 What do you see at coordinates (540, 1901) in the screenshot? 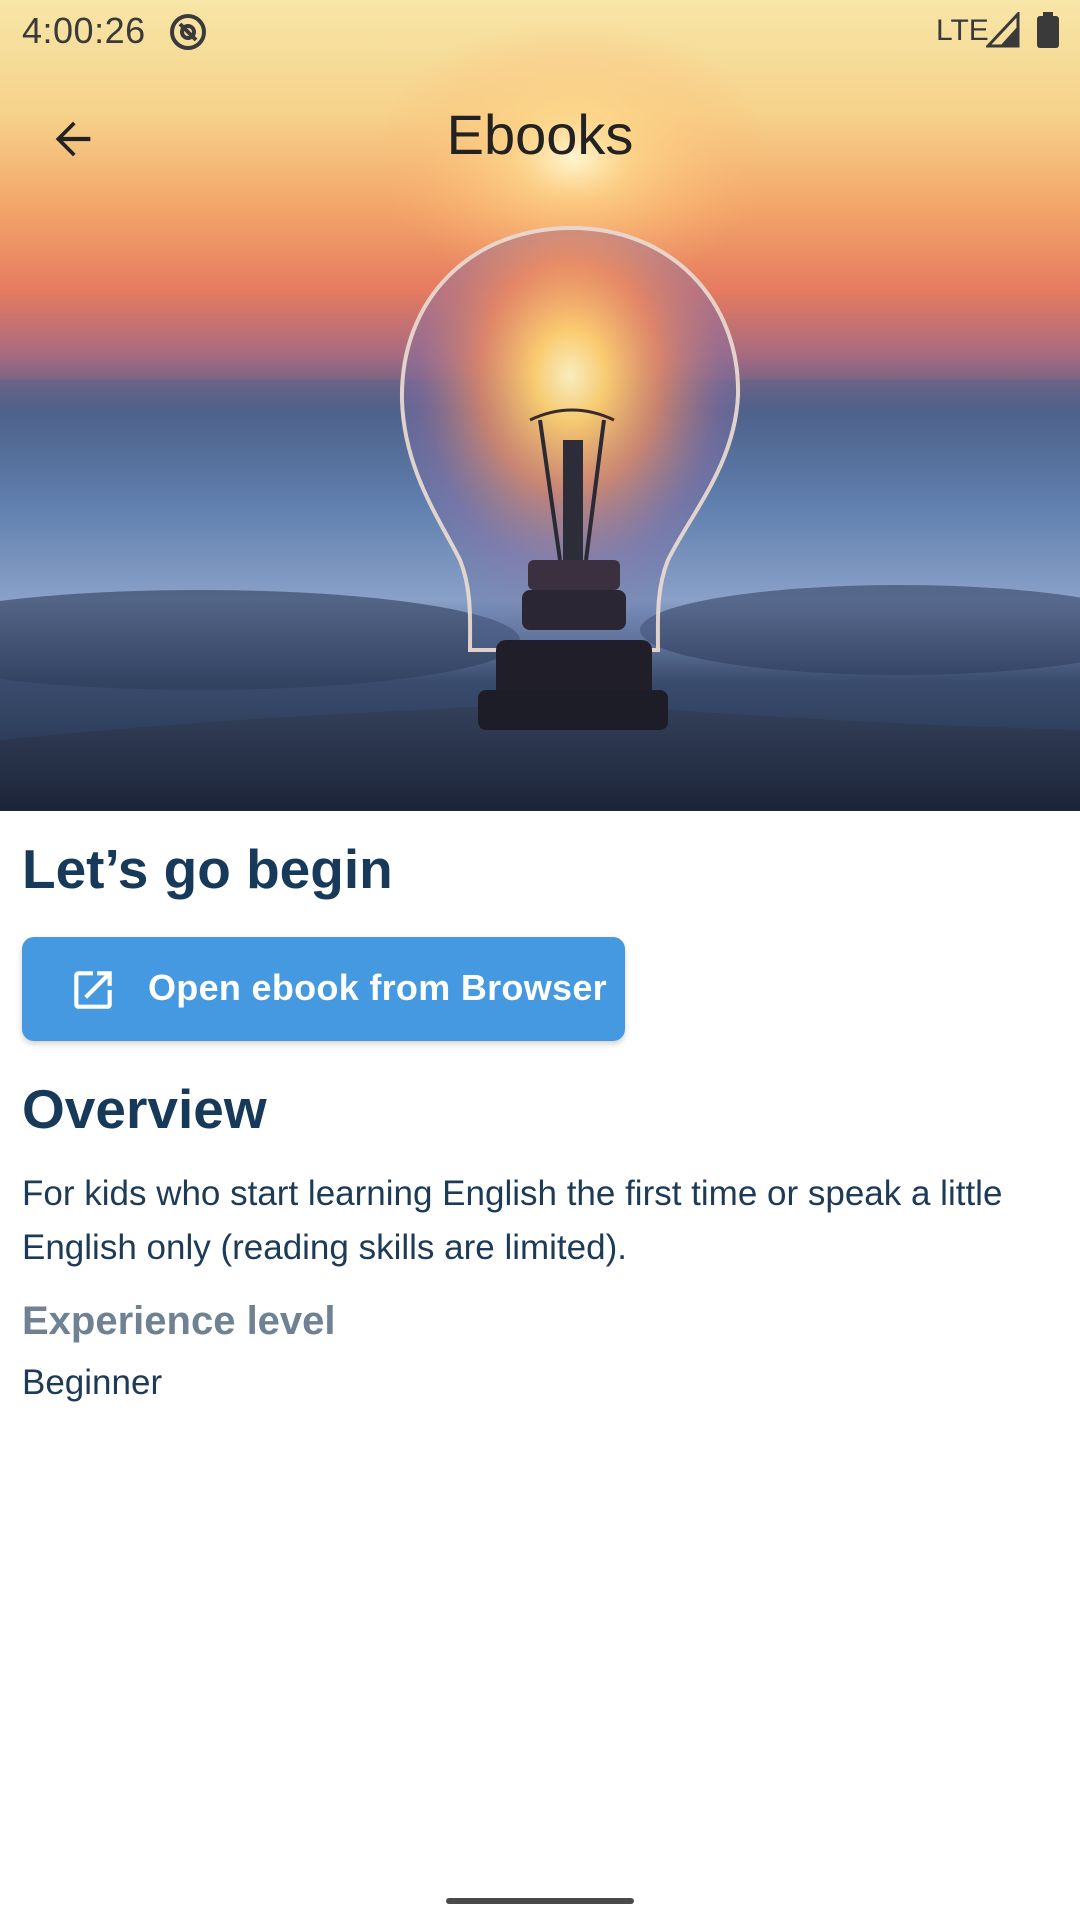
I see `gesture-nav-handle` at bounding box center [540, 1901].